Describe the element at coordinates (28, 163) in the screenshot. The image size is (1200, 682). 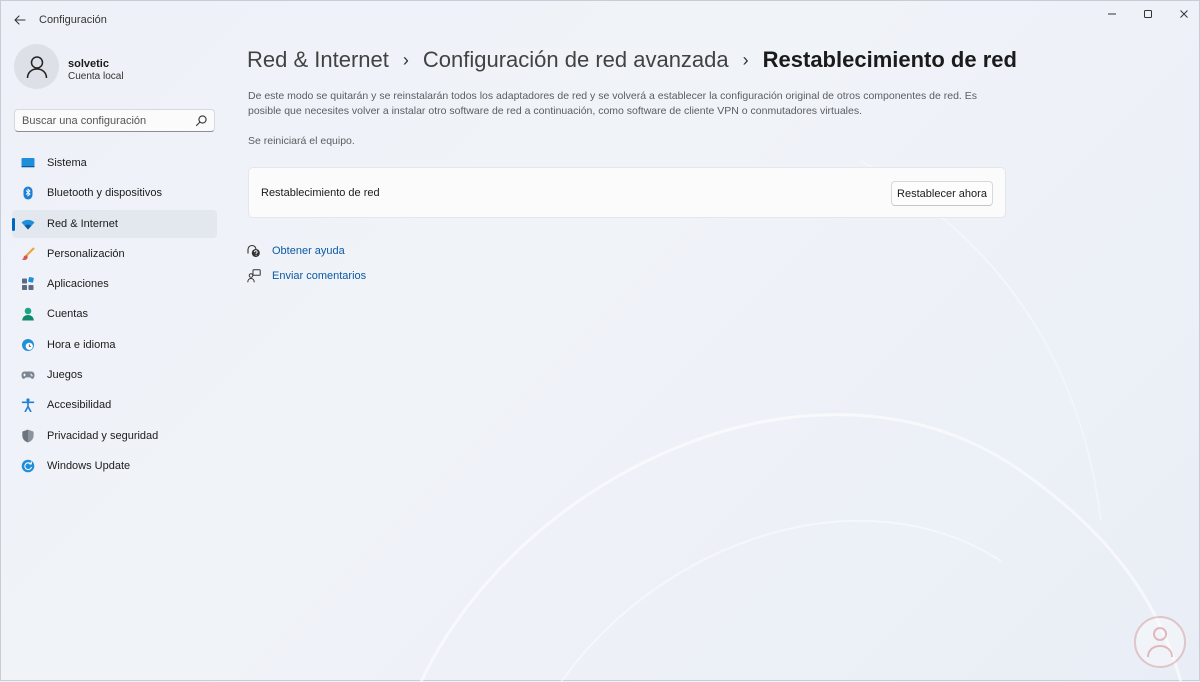
I see `monitor-icon` at that location.